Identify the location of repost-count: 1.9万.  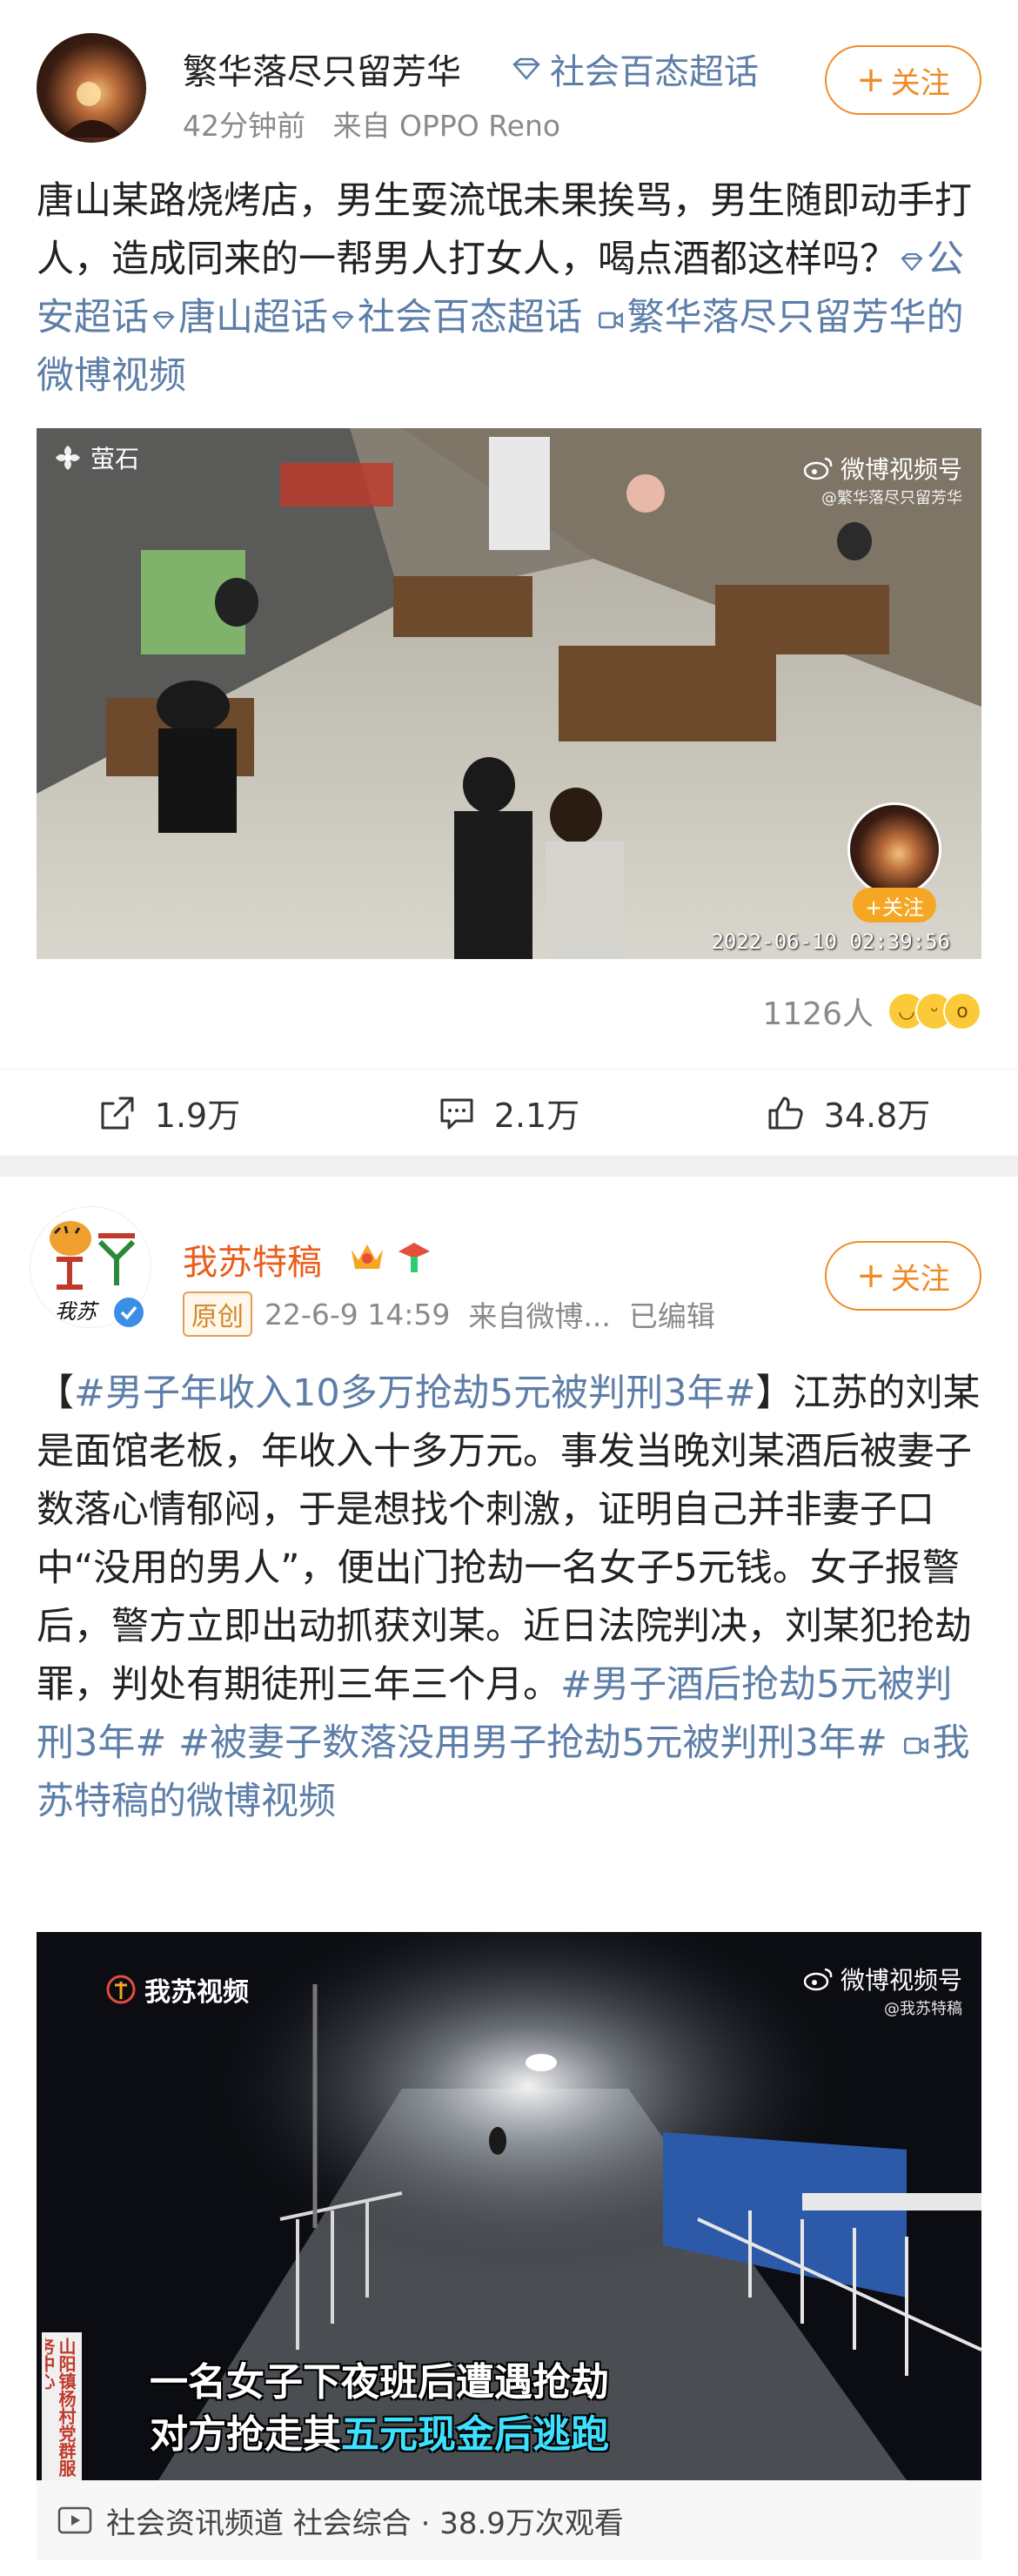
(197, 1116).